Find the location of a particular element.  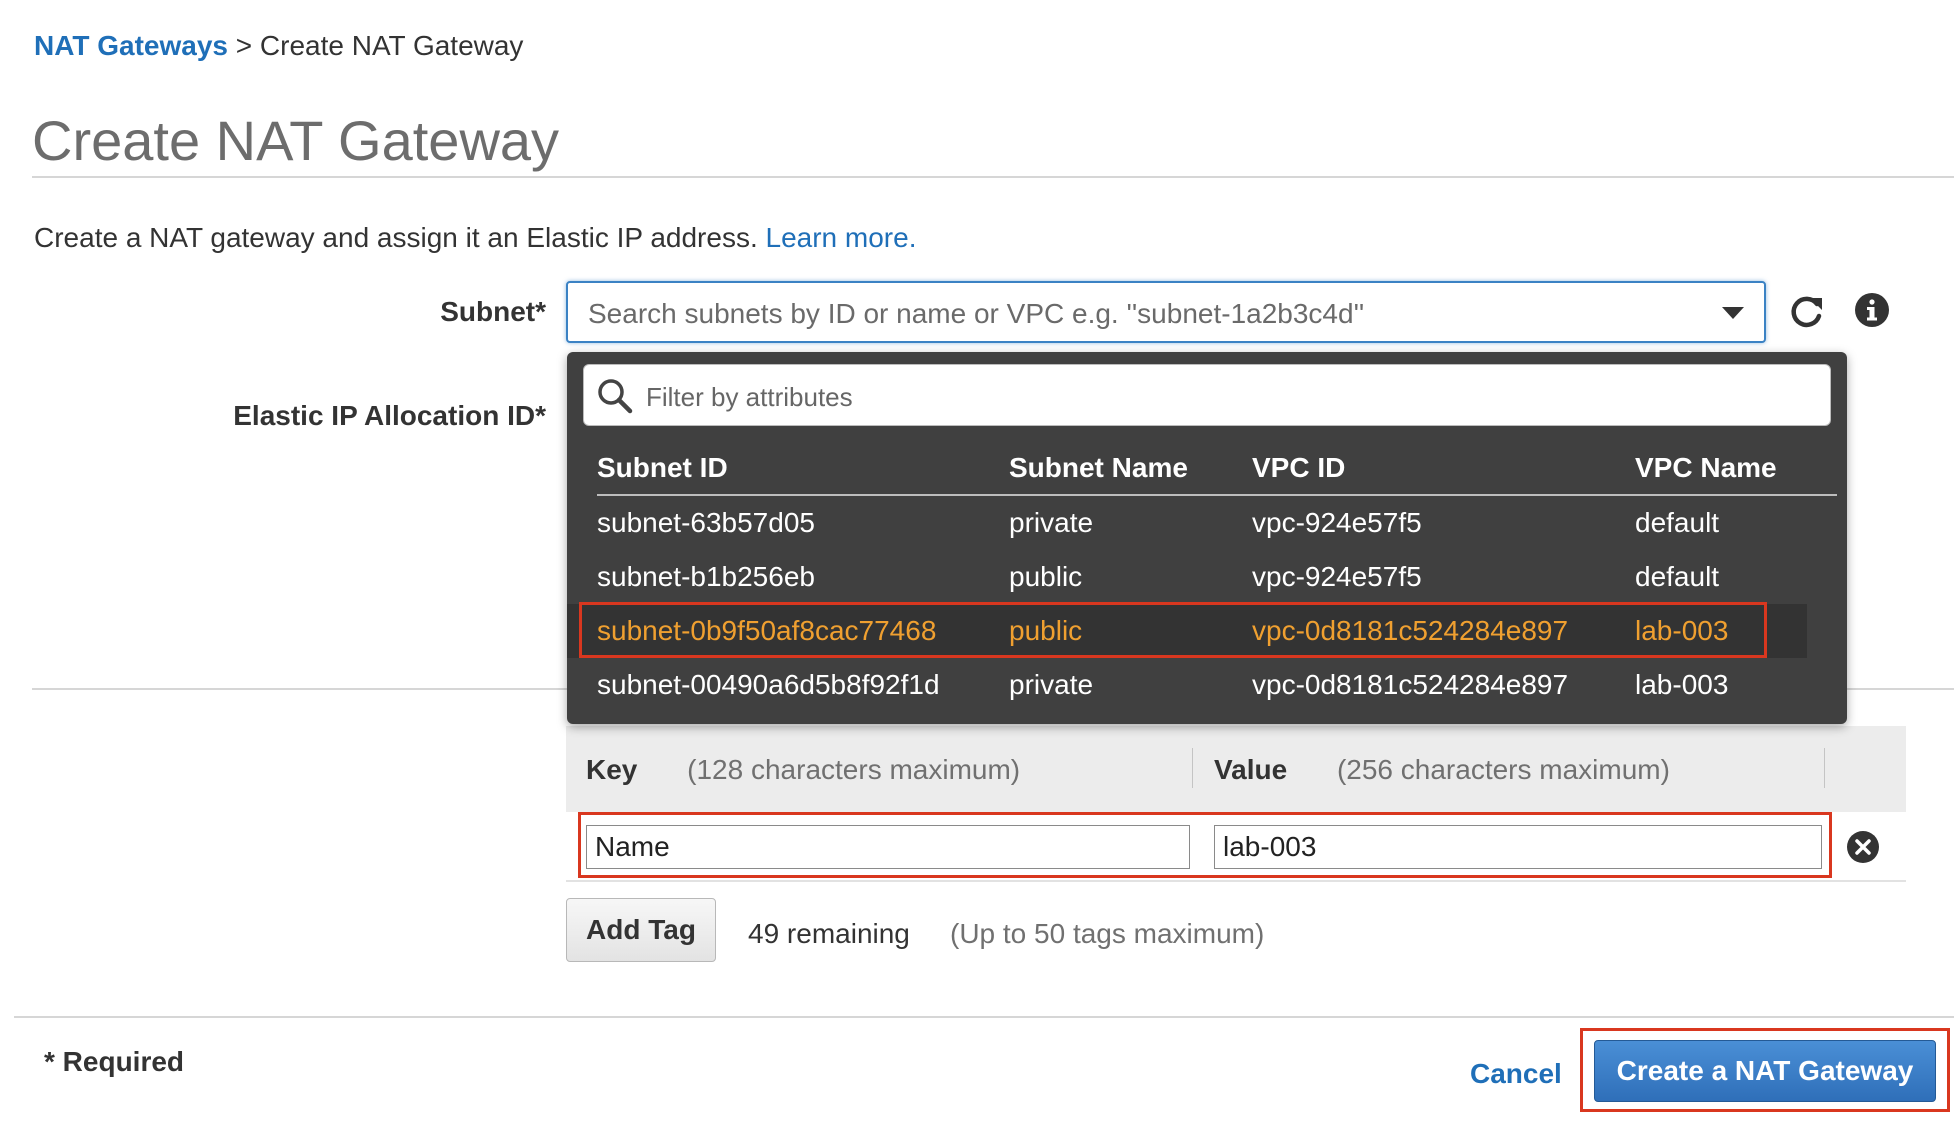

breadcrumb-current: Create NAT Gateway is located at coordinates (391, 45).